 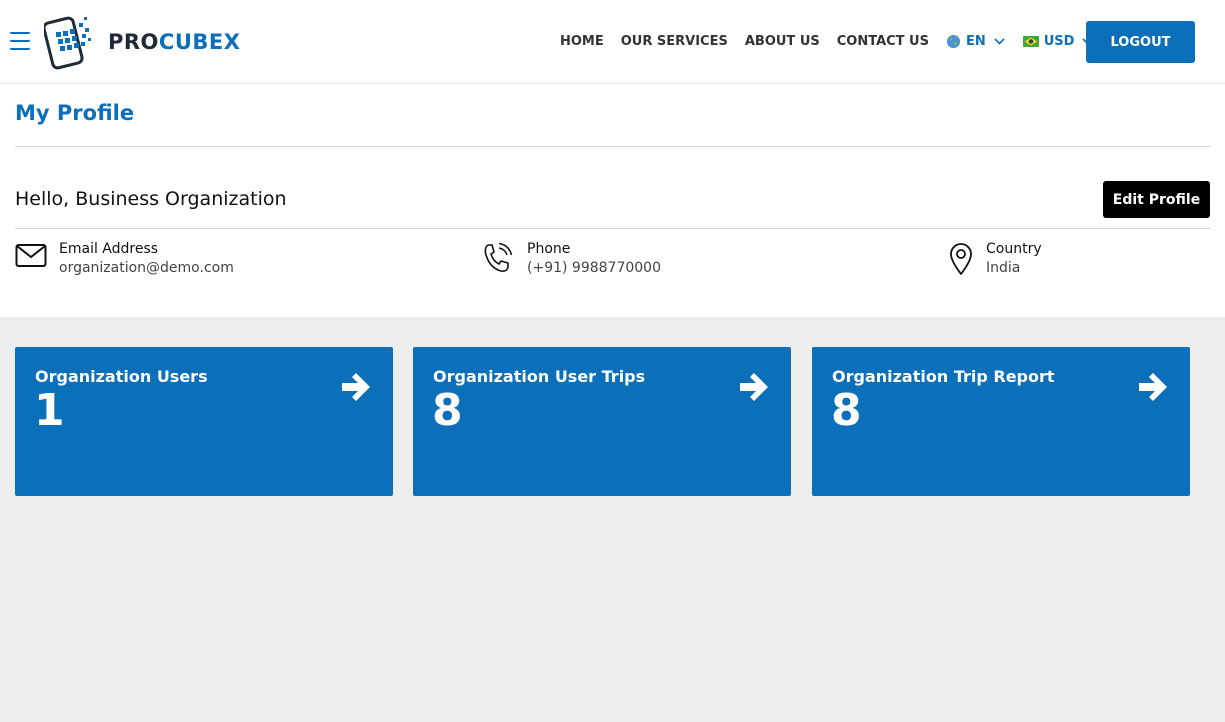 I want to click on email-value: organization@demo.com, so click(x=146, y=268).